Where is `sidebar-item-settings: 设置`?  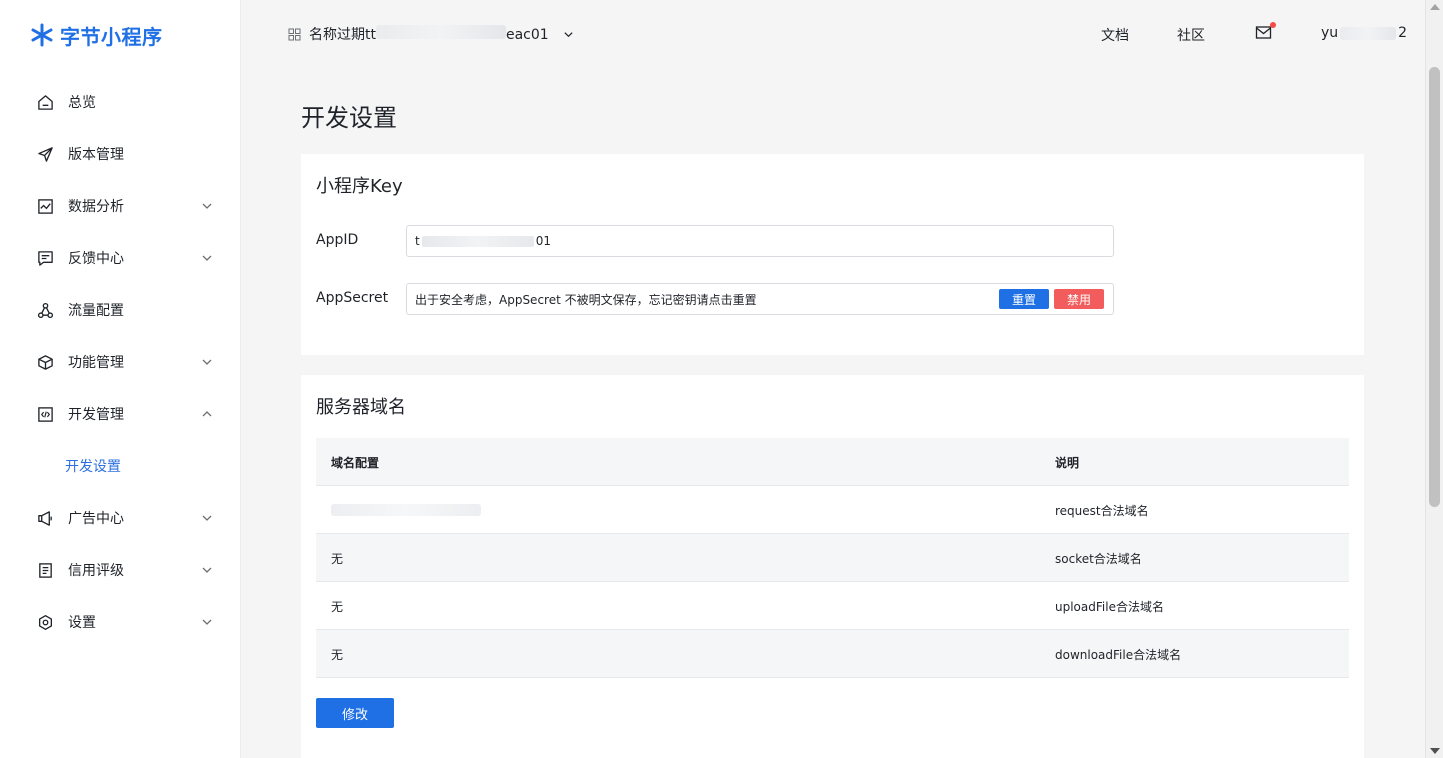
sidebar-item-settings: 设置 is located at coordinates (120, 622).